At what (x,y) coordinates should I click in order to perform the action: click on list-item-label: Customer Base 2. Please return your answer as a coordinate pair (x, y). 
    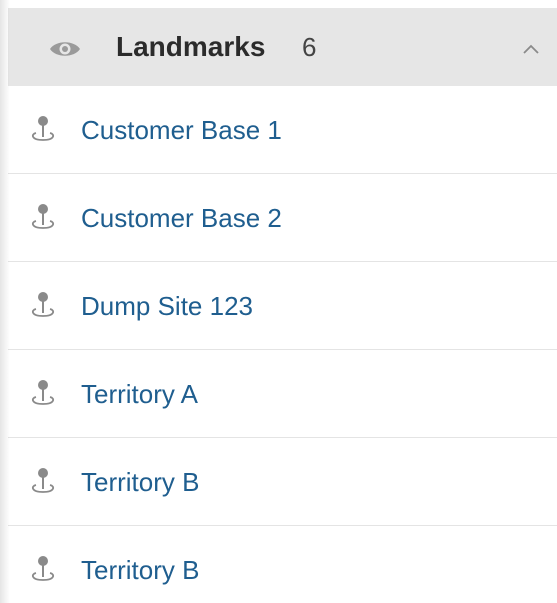
    Looking at the image, I should click on (181, 218).